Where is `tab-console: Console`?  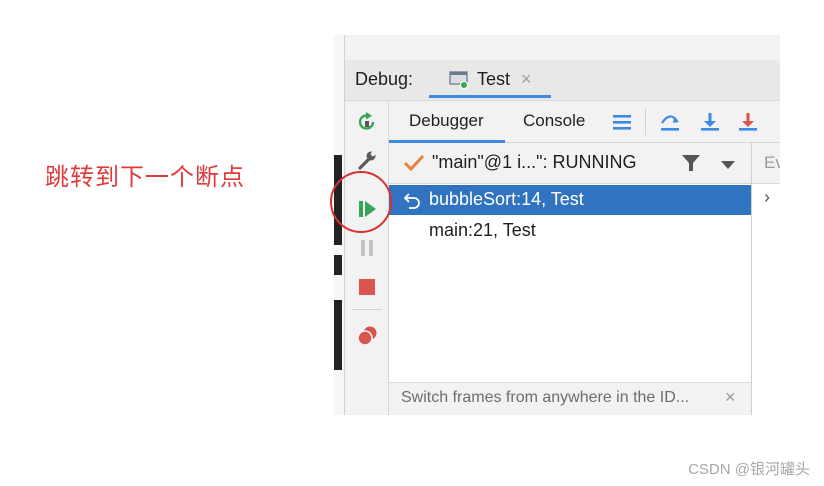
tab-console: Console is located at coordinates (554, 121).